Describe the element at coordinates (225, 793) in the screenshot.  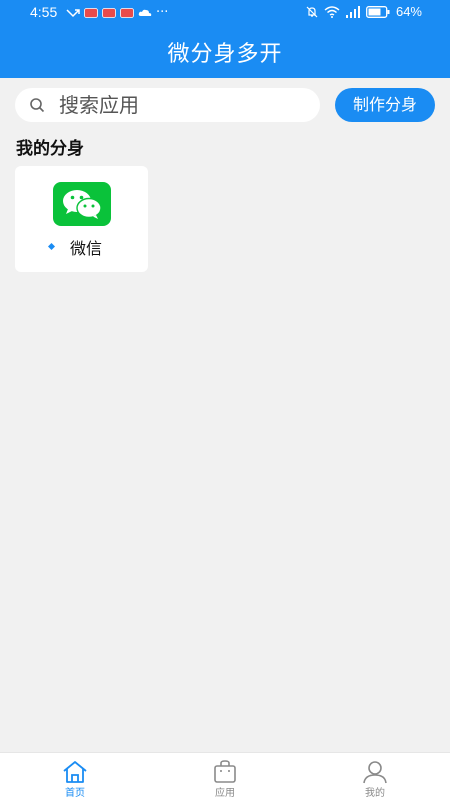
I see `nav-label-apps: 应用` at that location.